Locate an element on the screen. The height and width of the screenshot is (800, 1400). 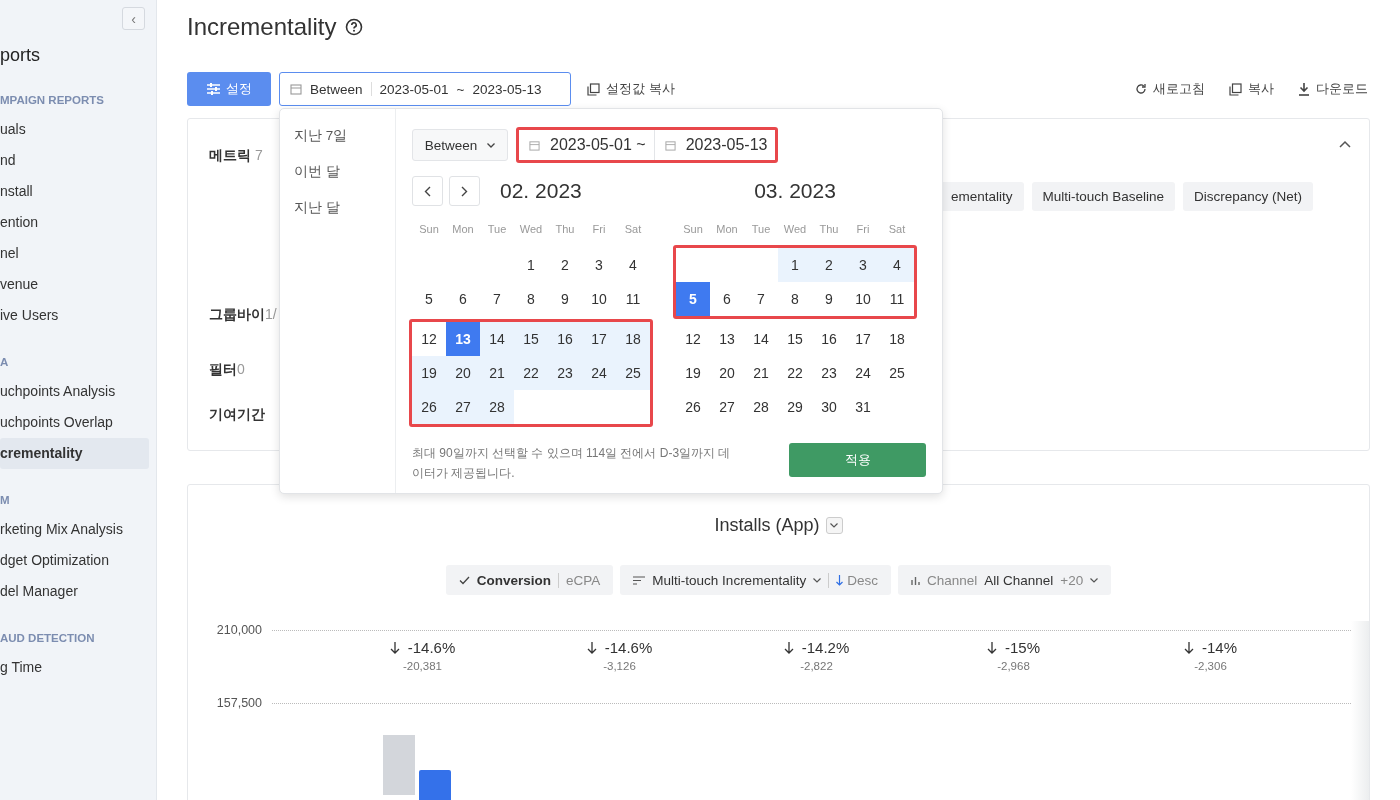
sidebar-item: nd is located at coordinates (74, 160).